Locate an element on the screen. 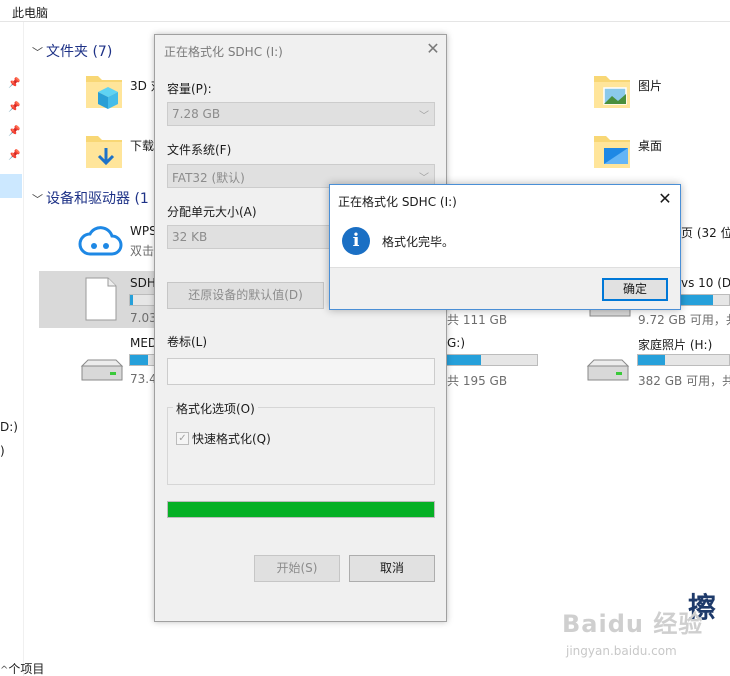 The height and width of the screenshot is (676, 730). sd-card-icon is located at coordinates (101, 299).